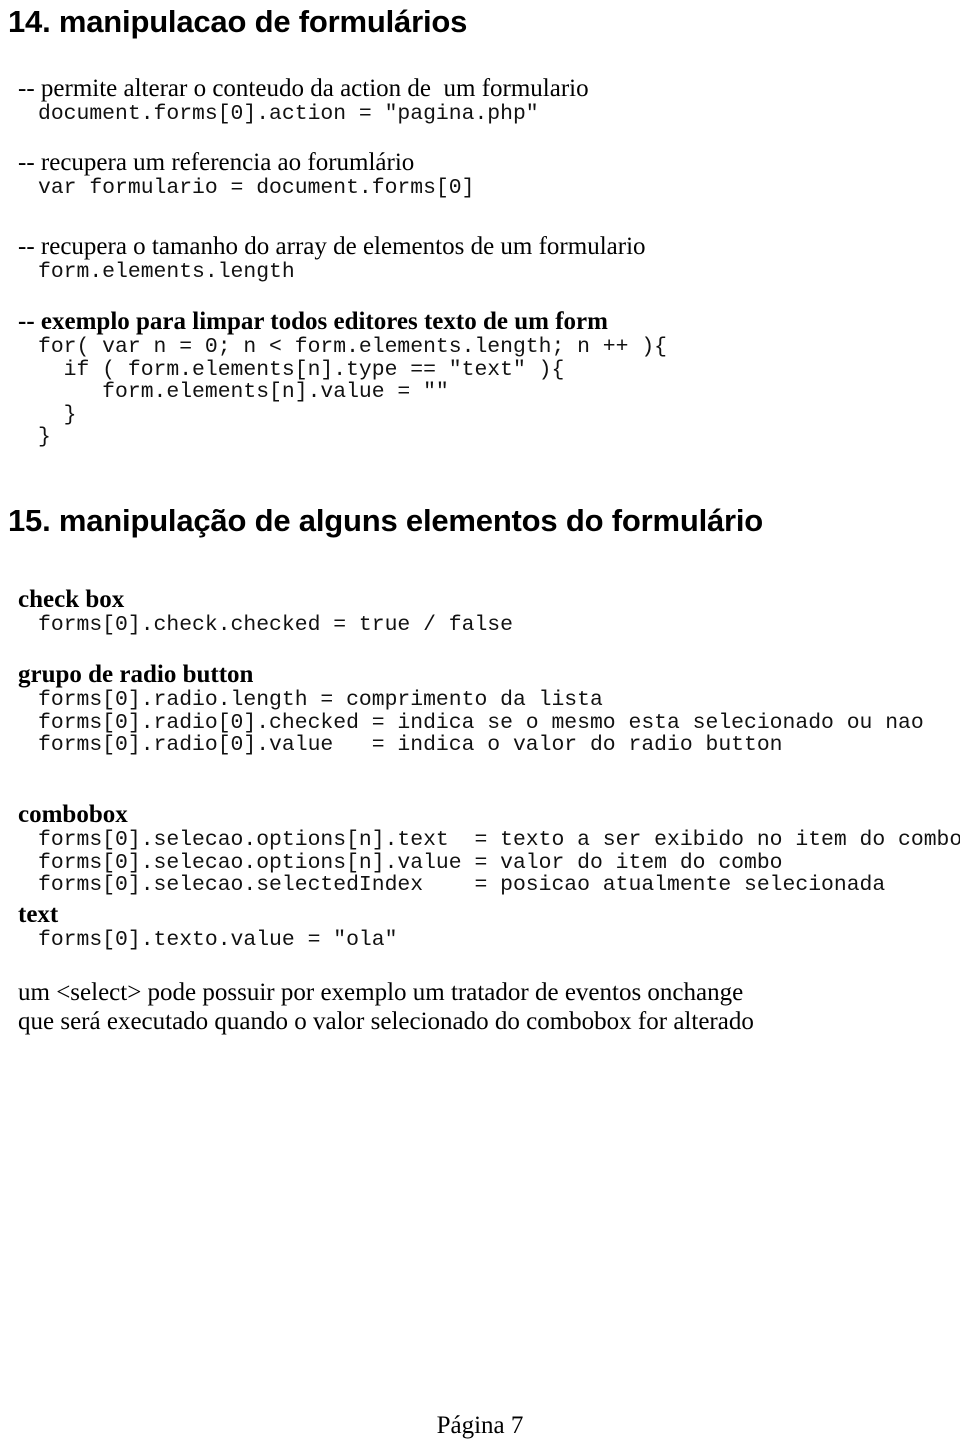 Image resolution: width=960 pixels, height=1444 pixels. I want to click on page-footer: Página 7, so click(480, 1425).